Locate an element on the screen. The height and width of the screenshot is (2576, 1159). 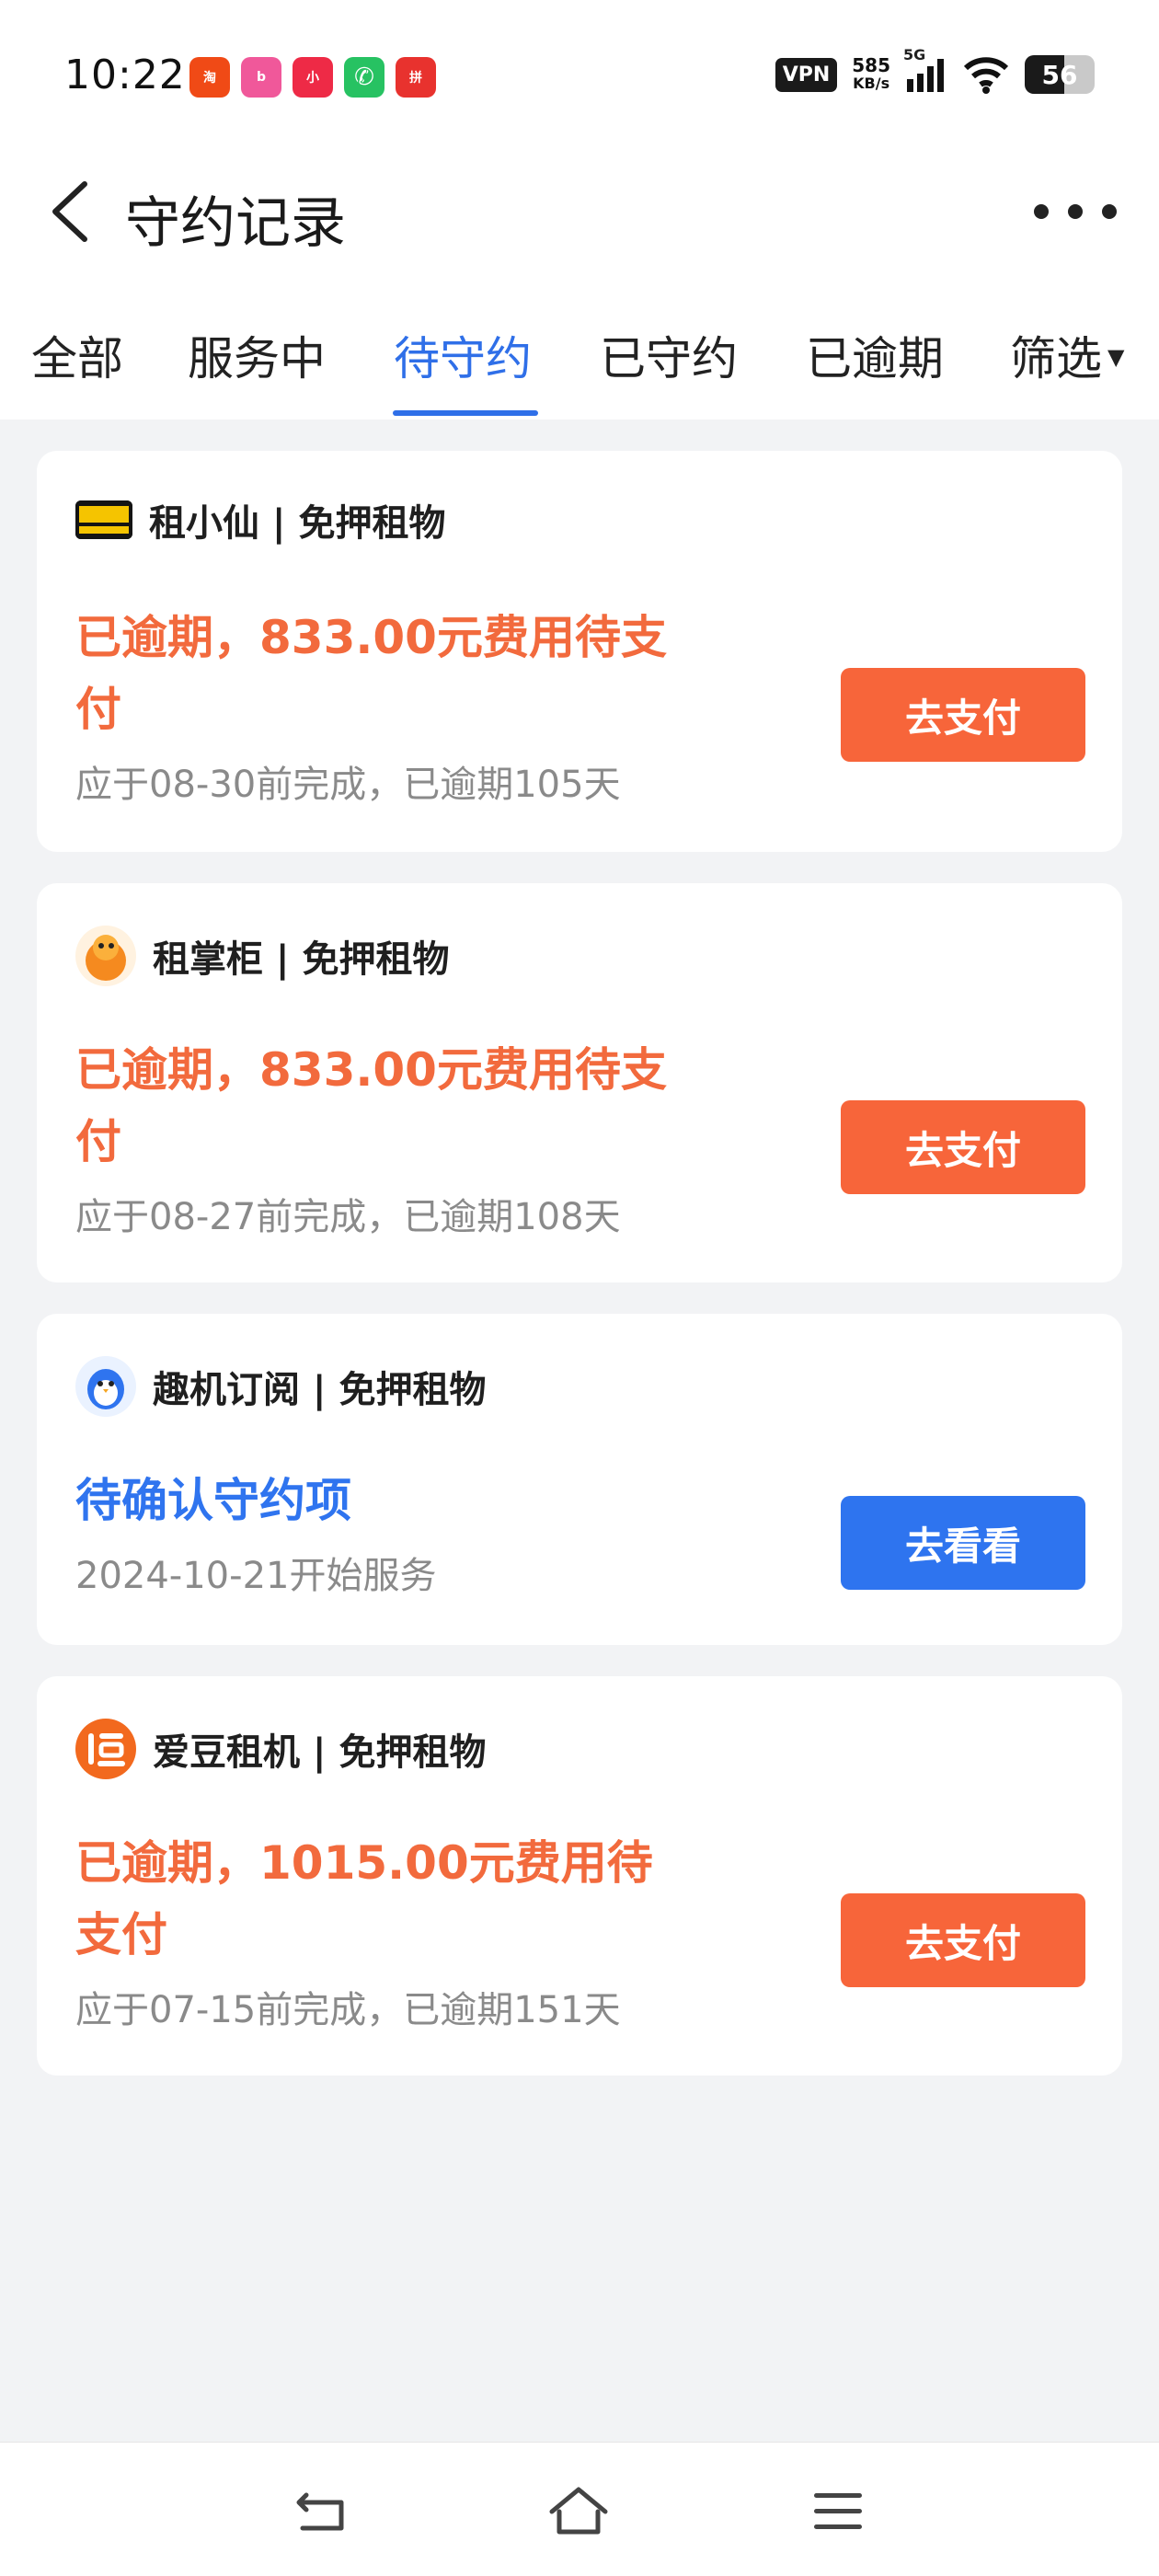
network-speed-value: 585 is located at coordinates (871, 65).